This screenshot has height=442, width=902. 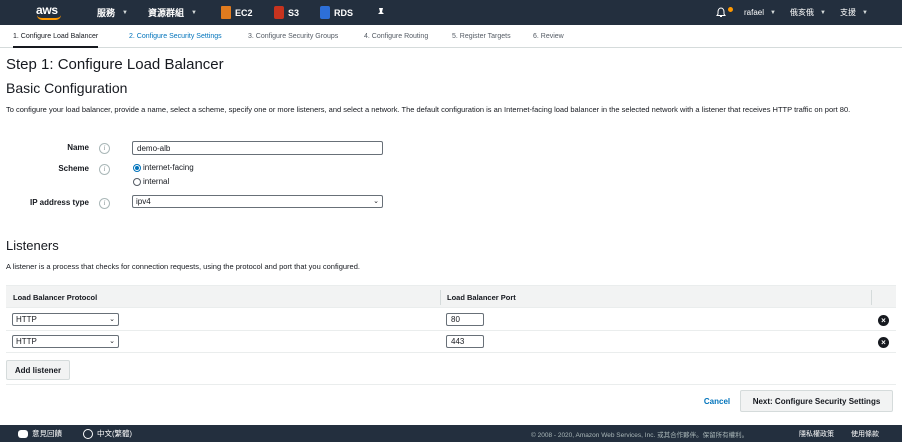 What do you see at coordinates (865, 433) in the screenshot?
I see `terms-link: 使用條款` at bounding box center [865, 433].